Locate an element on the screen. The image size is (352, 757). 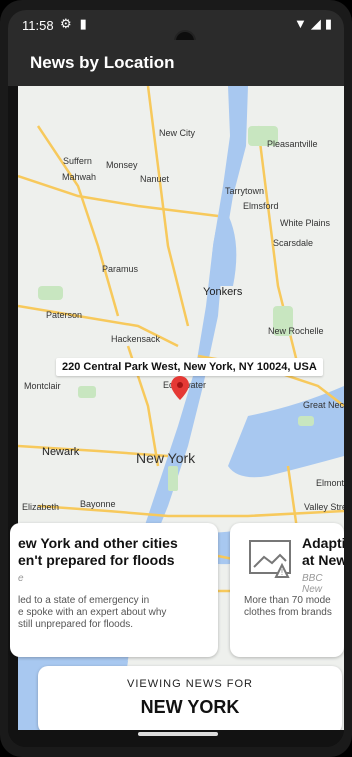
gear-icon: ⚙ is located at coordinates (66, 23).